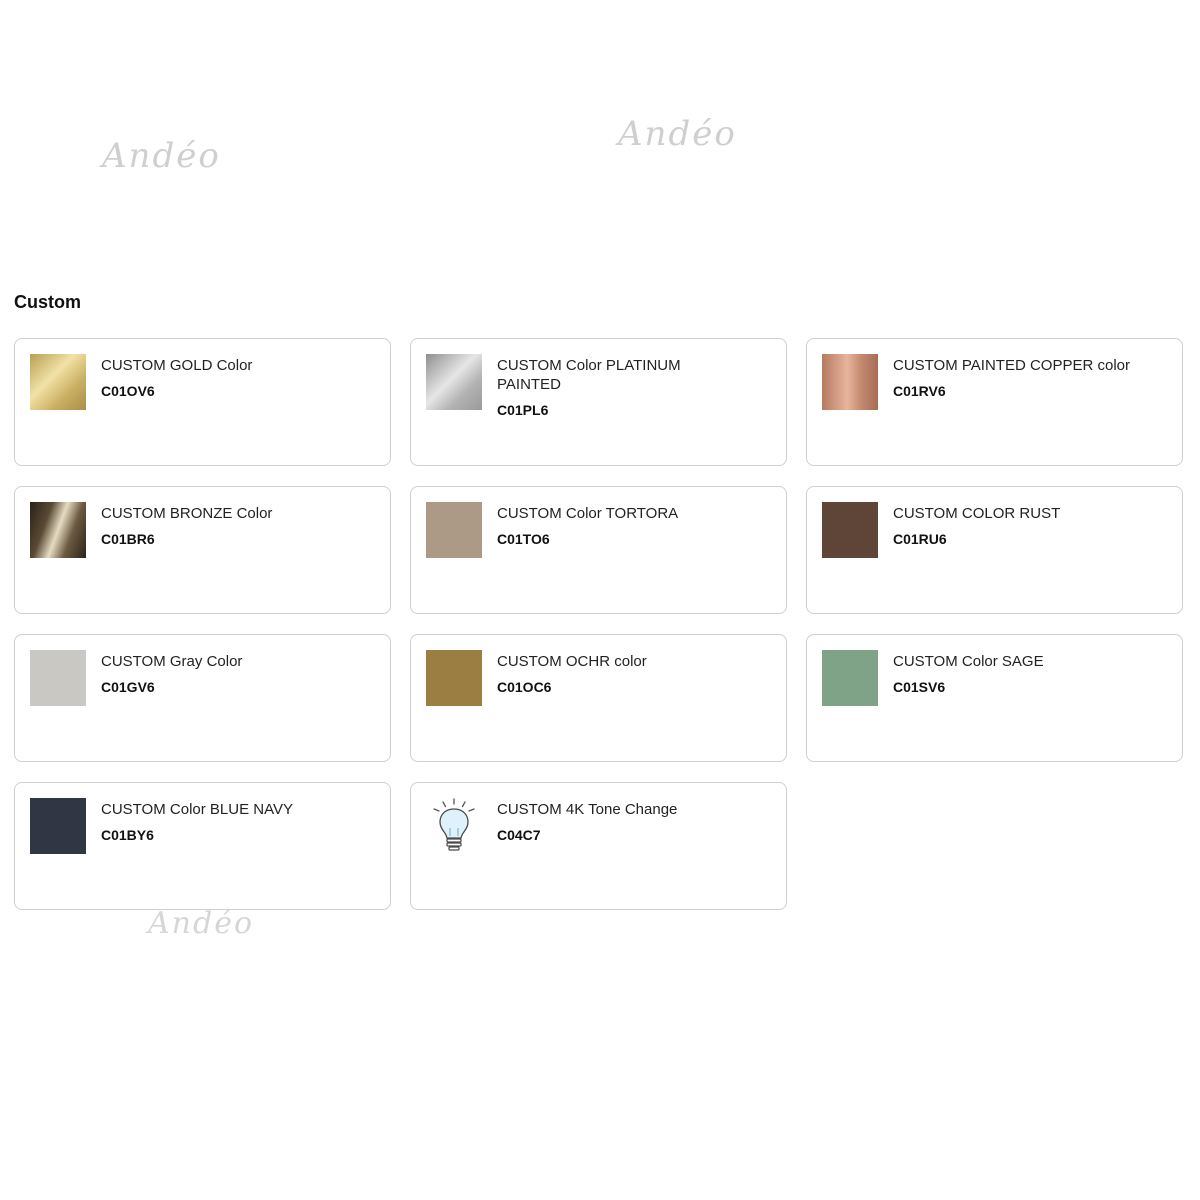 The height and width of the screenshot is (1200, 1200). I want to click on color-name: CUSTOM BRONZE Color, so click(187, 513).